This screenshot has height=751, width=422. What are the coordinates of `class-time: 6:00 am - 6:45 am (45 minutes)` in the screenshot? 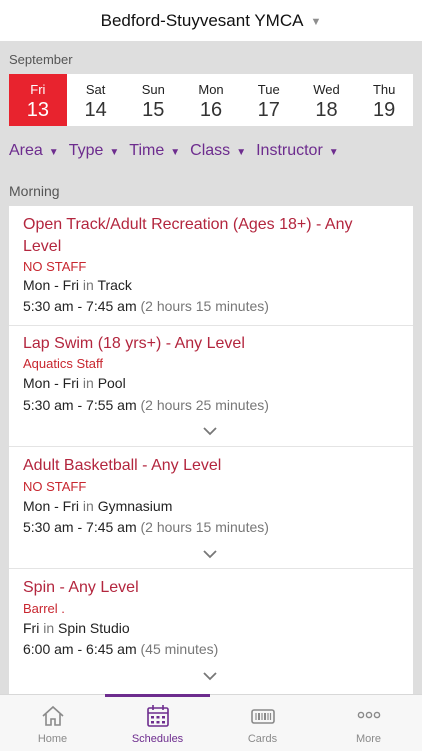 It's located at (120, 649).